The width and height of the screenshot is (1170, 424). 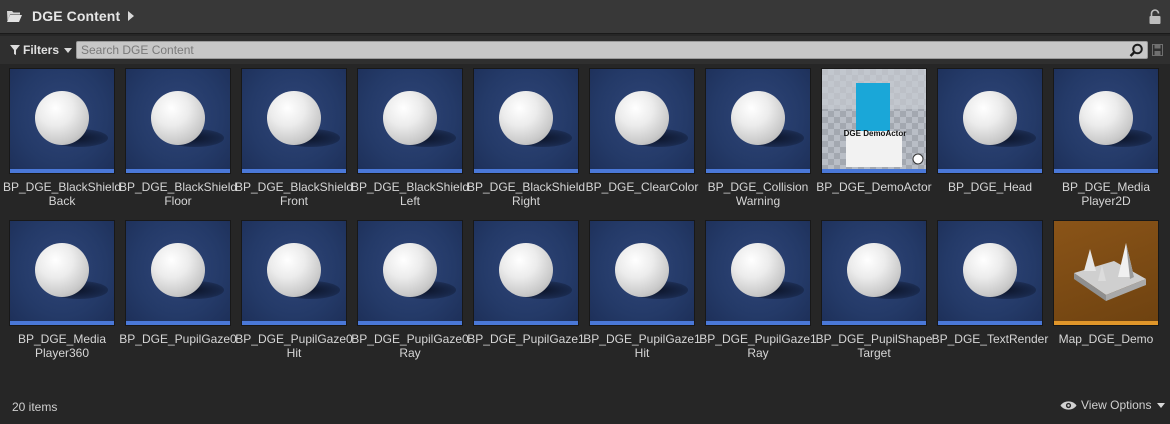 I want to click on filters-button: Filters, so click(x=41, y=50).